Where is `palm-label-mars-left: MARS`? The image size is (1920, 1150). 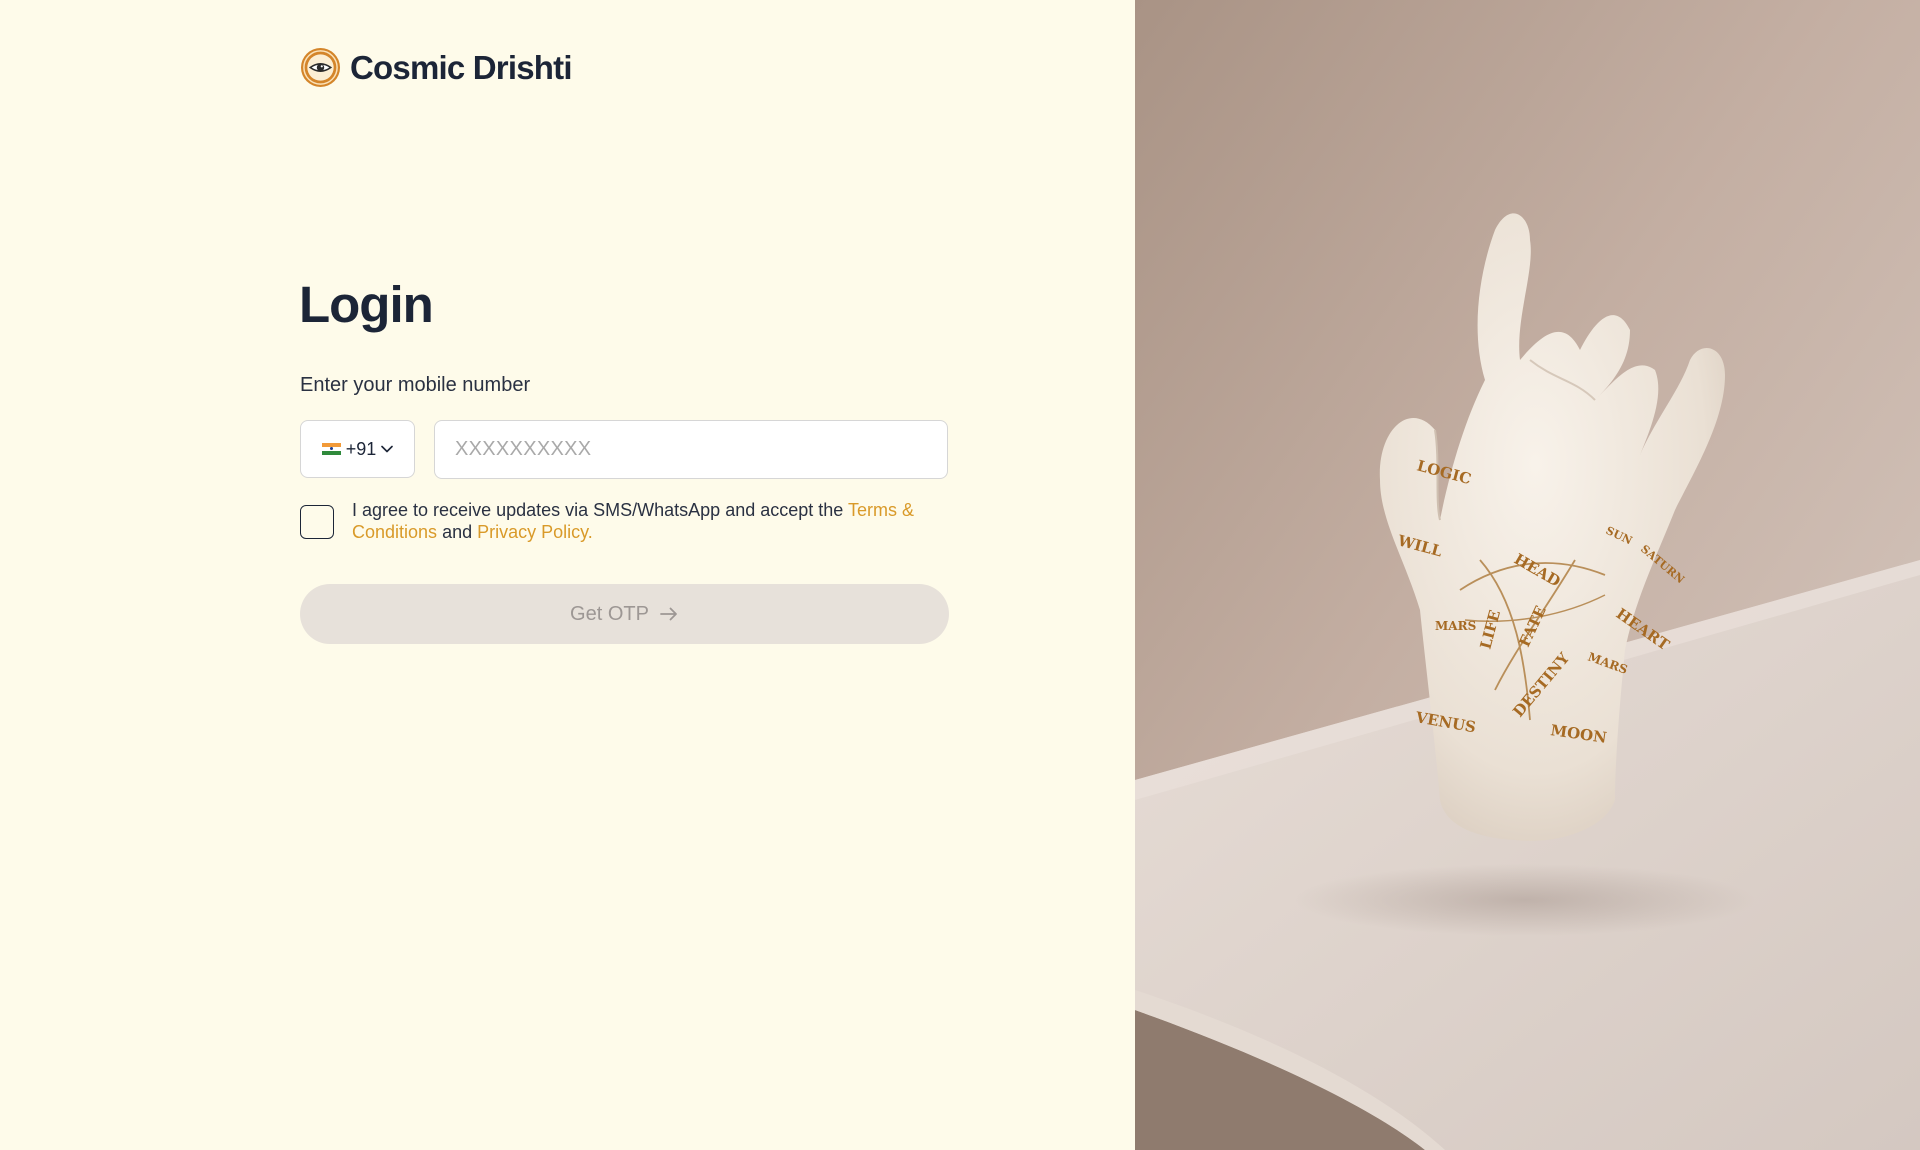
palm-label-mars-left: MARS is located at coordinates (1455, 626).